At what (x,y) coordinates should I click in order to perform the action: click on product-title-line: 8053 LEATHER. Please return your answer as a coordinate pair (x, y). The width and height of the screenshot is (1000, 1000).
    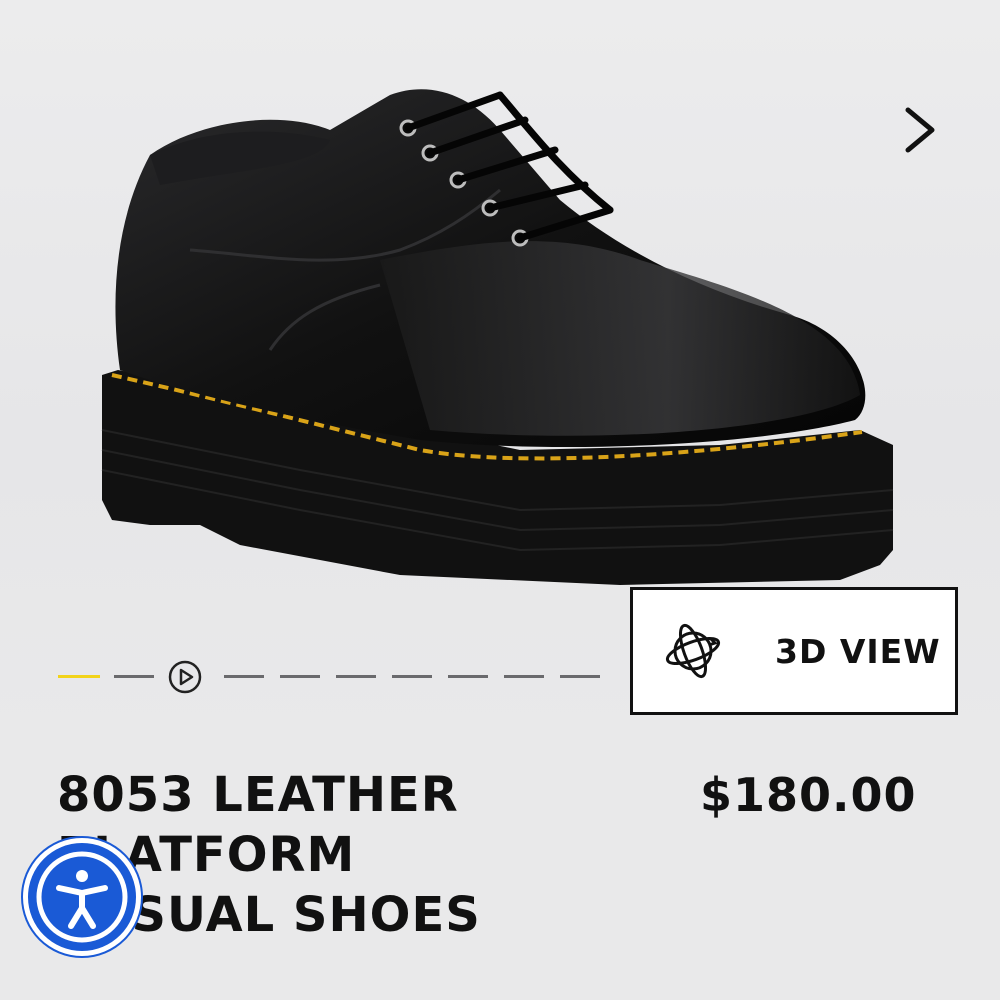
    Looking at the image, I should click on (258, 795).